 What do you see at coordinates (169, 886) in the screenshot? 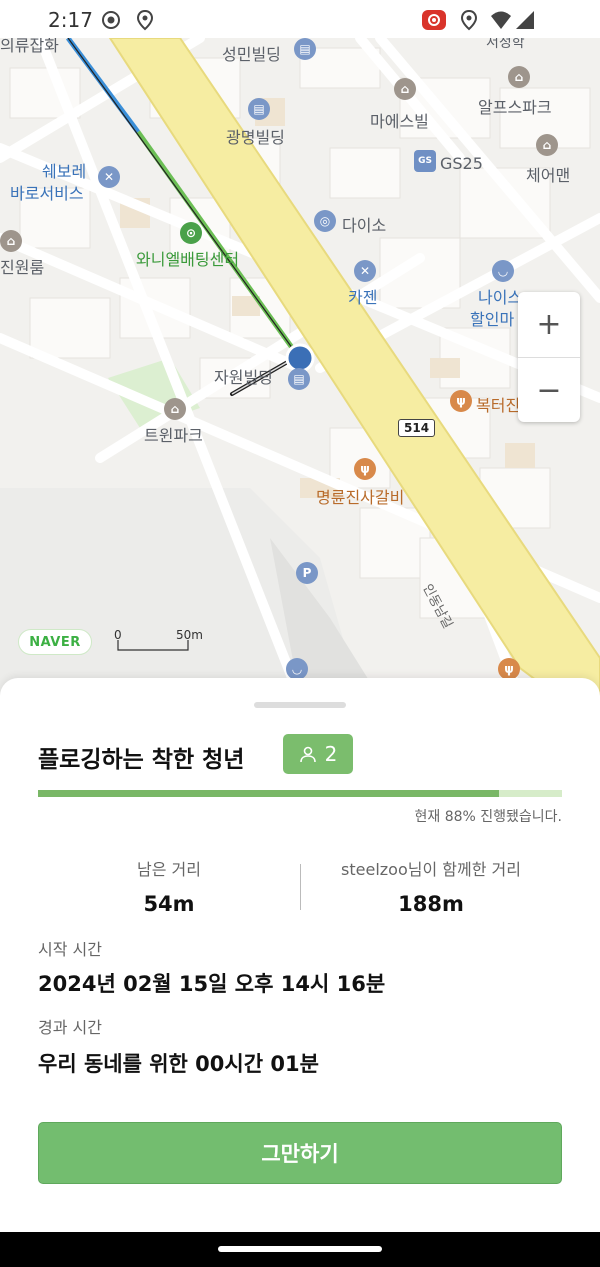
I see `remaining-distance: 남은 거리 54m` at bounding box center [169, 886].